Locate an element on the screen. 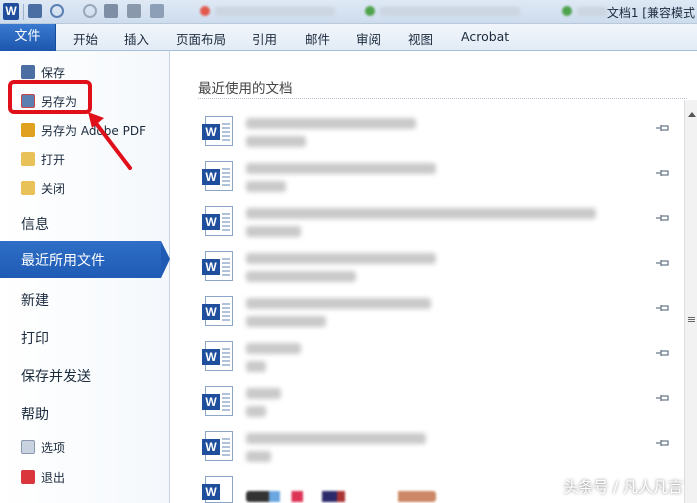  tab-insert: 插入 is located at coordinates (136, 38).